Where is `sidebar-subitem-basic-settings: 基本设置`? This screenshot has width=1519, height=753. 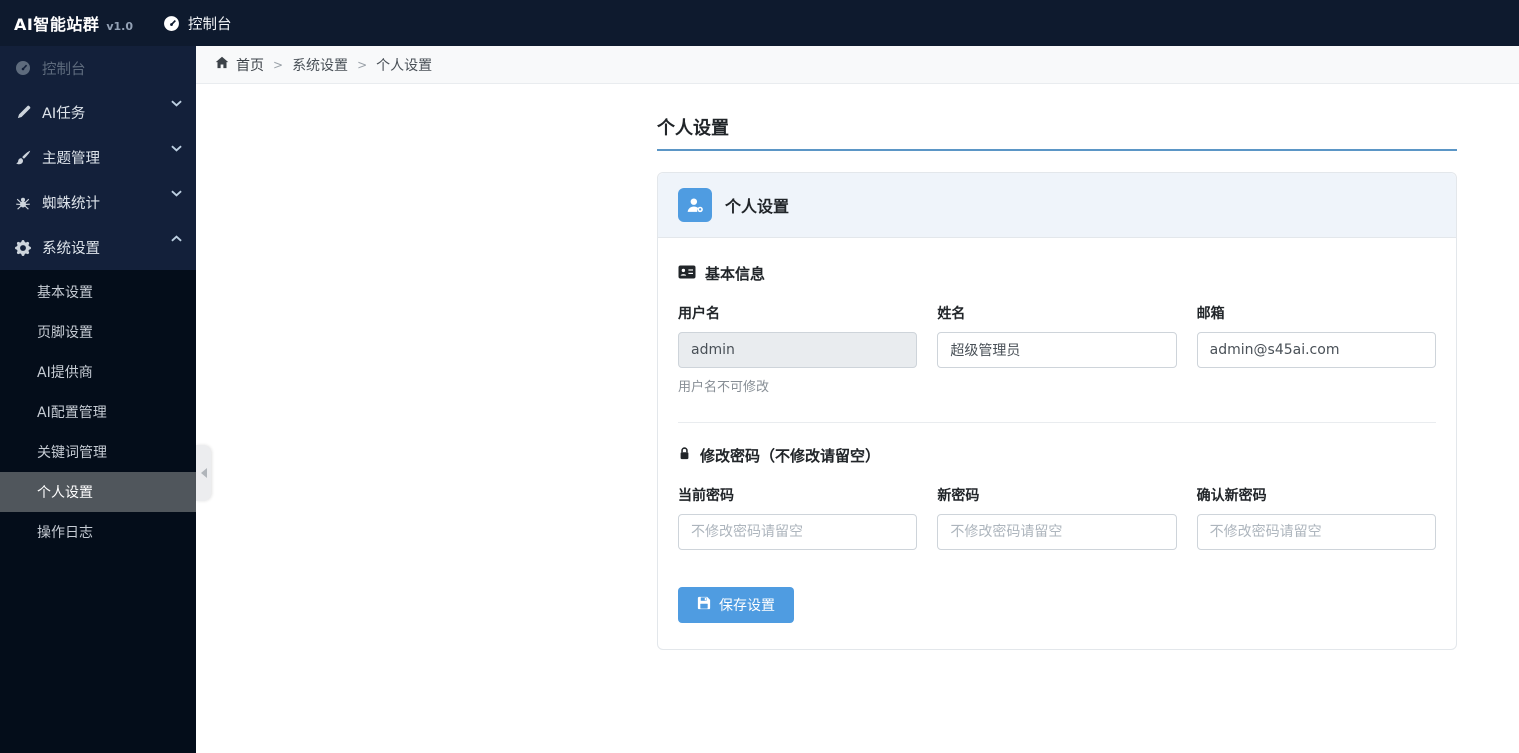 sidebar-subitem-basic-settings: 基本设置 is located at coordinates (98, 292).